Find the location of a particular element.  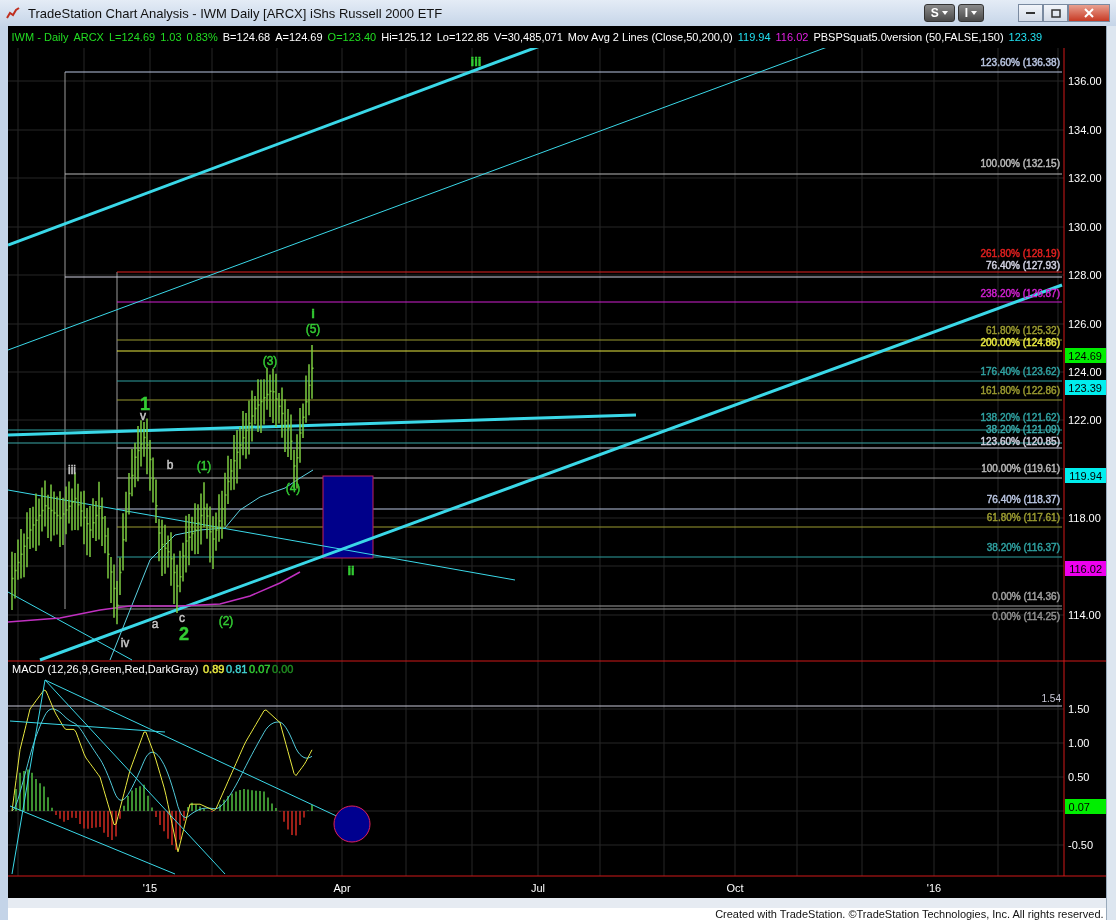

price-axis-label: 114.00 is located at coordinates (1084, 615).